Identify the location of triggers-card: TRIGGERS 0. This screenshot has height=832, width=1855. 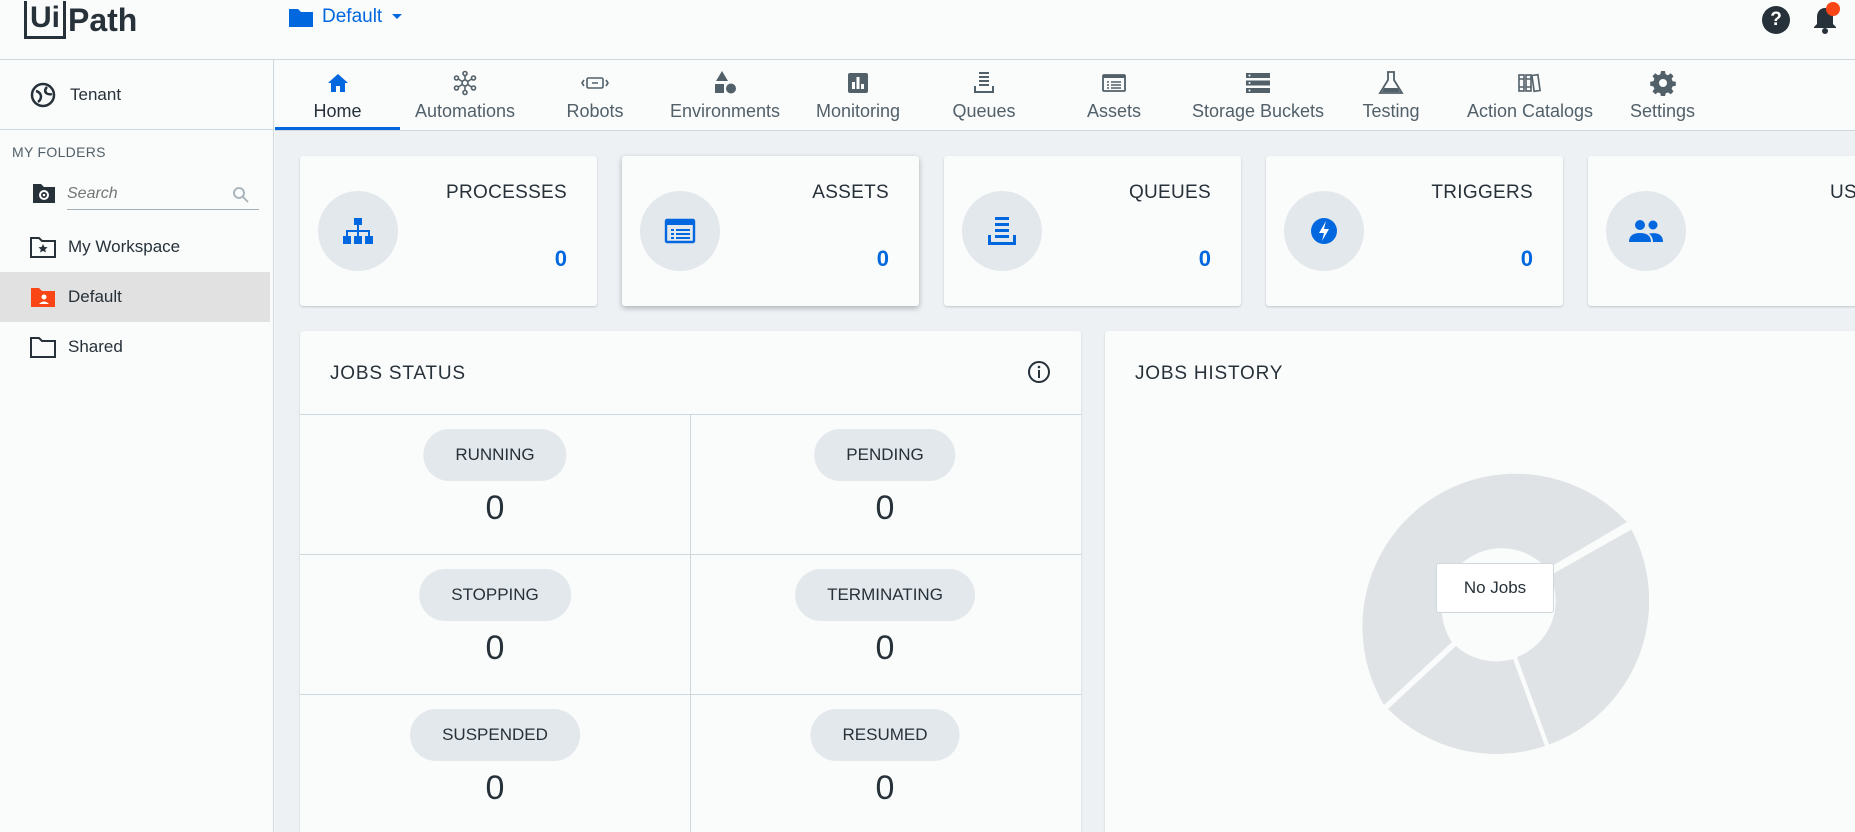
(1414, 231).